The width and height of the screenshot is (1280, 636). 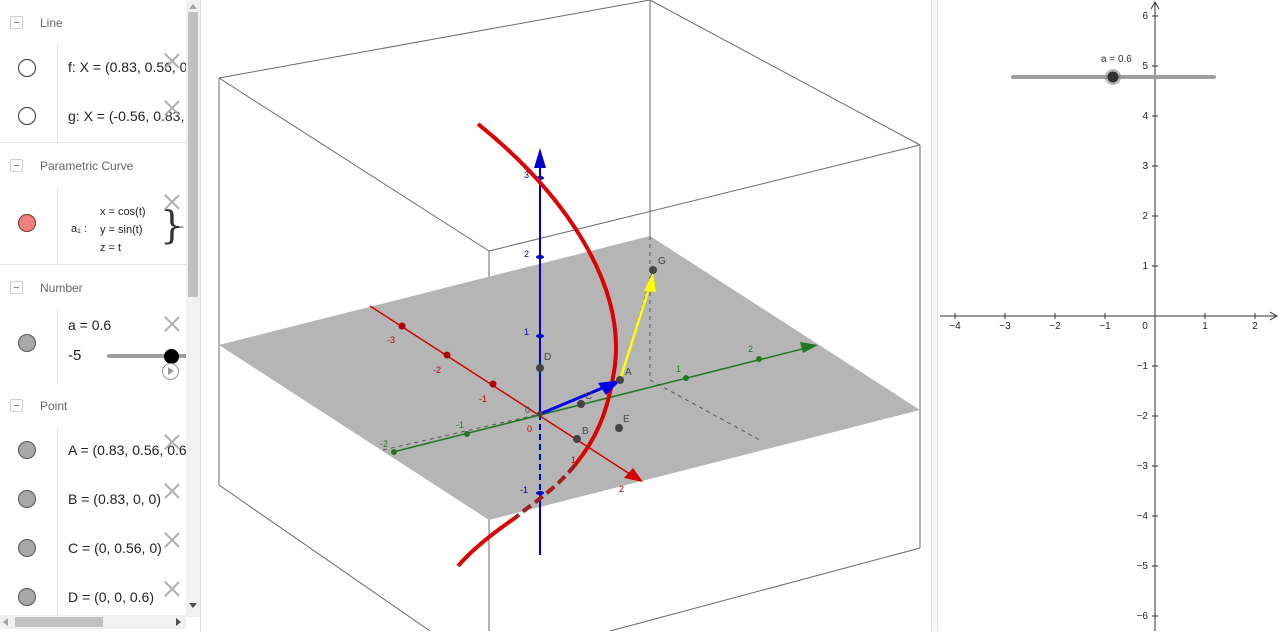 I want to click on algebra-item-C: C = (0, 0.56, 0), so click(x=93, y=550).